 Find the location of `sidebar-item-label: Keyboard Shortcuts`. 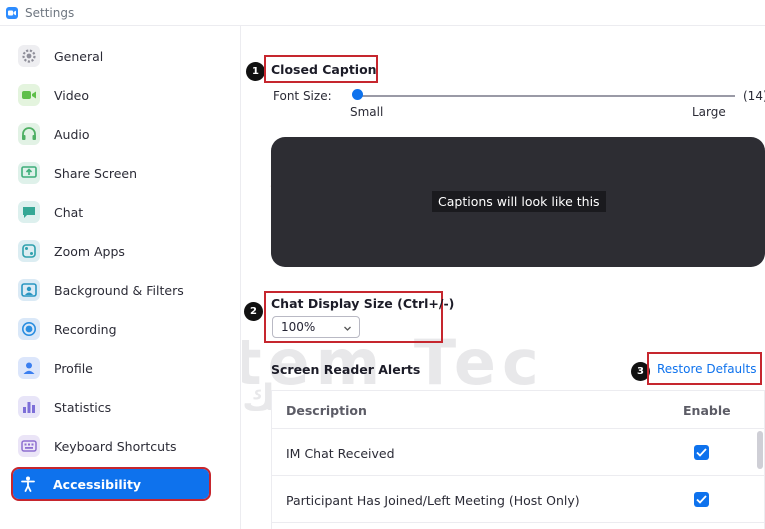

sidebar-item-label: Keyboard Shortcuts is located at coordinates (115, 446).